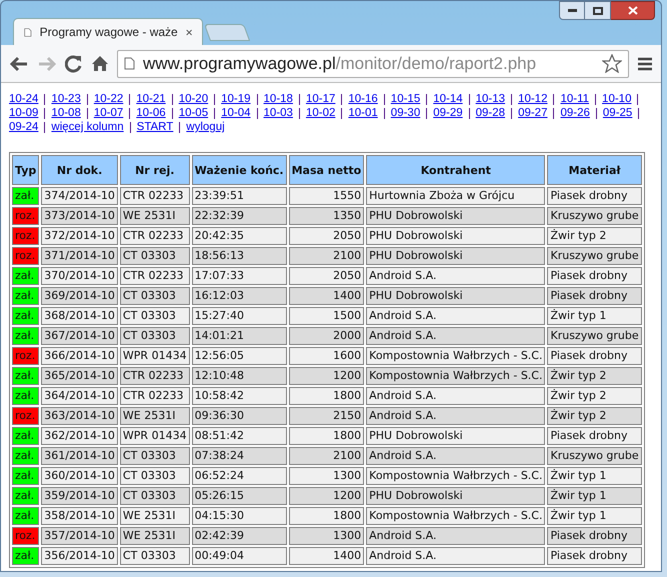 This screenshot has height=577, width=667. Describe the element at coordinates (239, 396) in the screenshot. I see `table-cell: 10:58:42` at that location.